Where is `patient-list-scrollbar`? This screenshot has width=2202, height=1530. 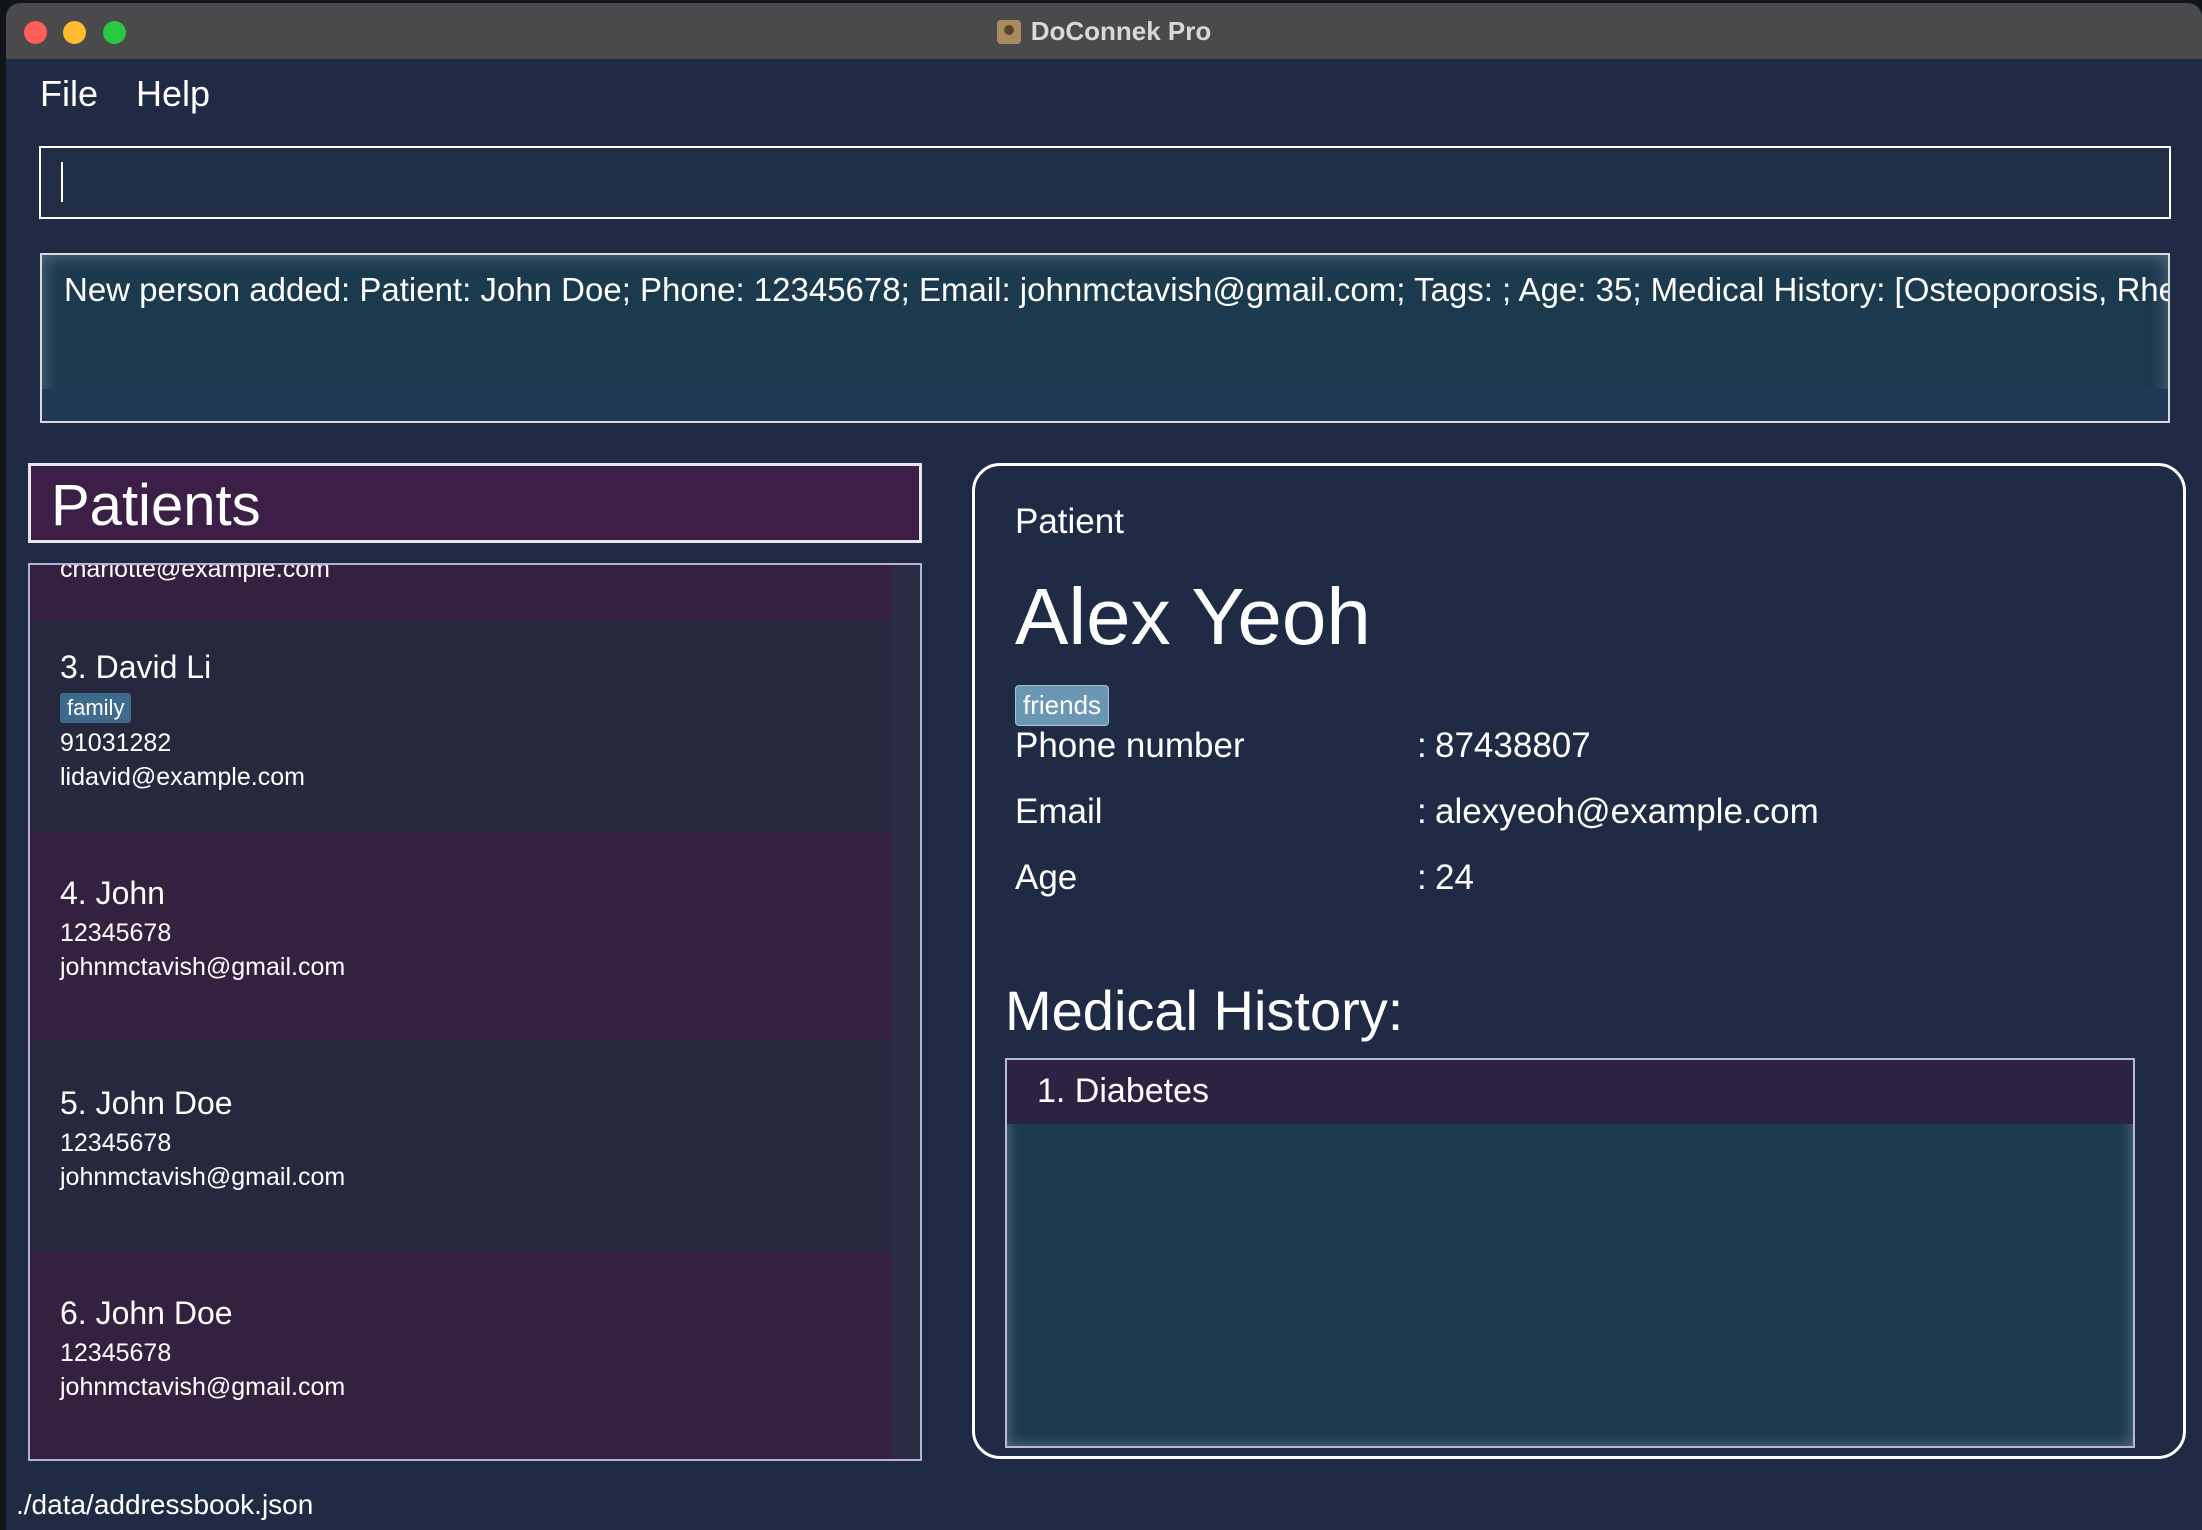
patient-list-scrollbar is located at coordinates (906, 1012).